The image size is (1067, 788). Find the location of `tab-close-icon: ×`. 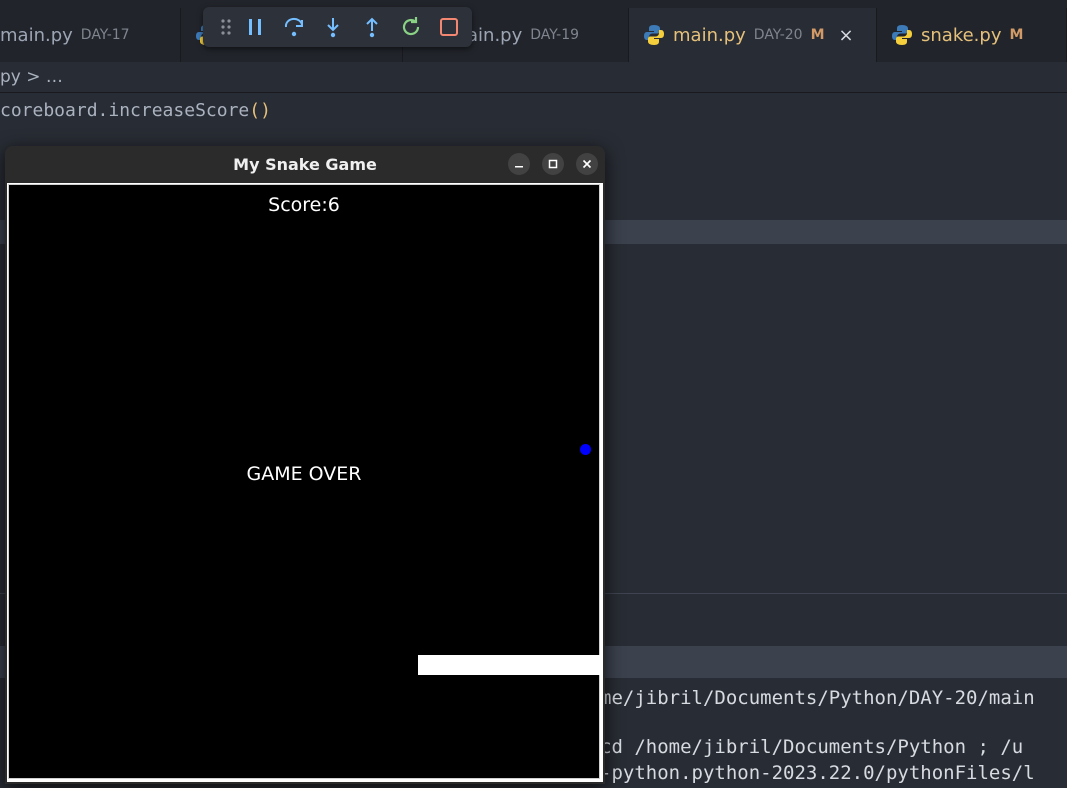

tab-close-icon: × is located at coordinates (846, 35).